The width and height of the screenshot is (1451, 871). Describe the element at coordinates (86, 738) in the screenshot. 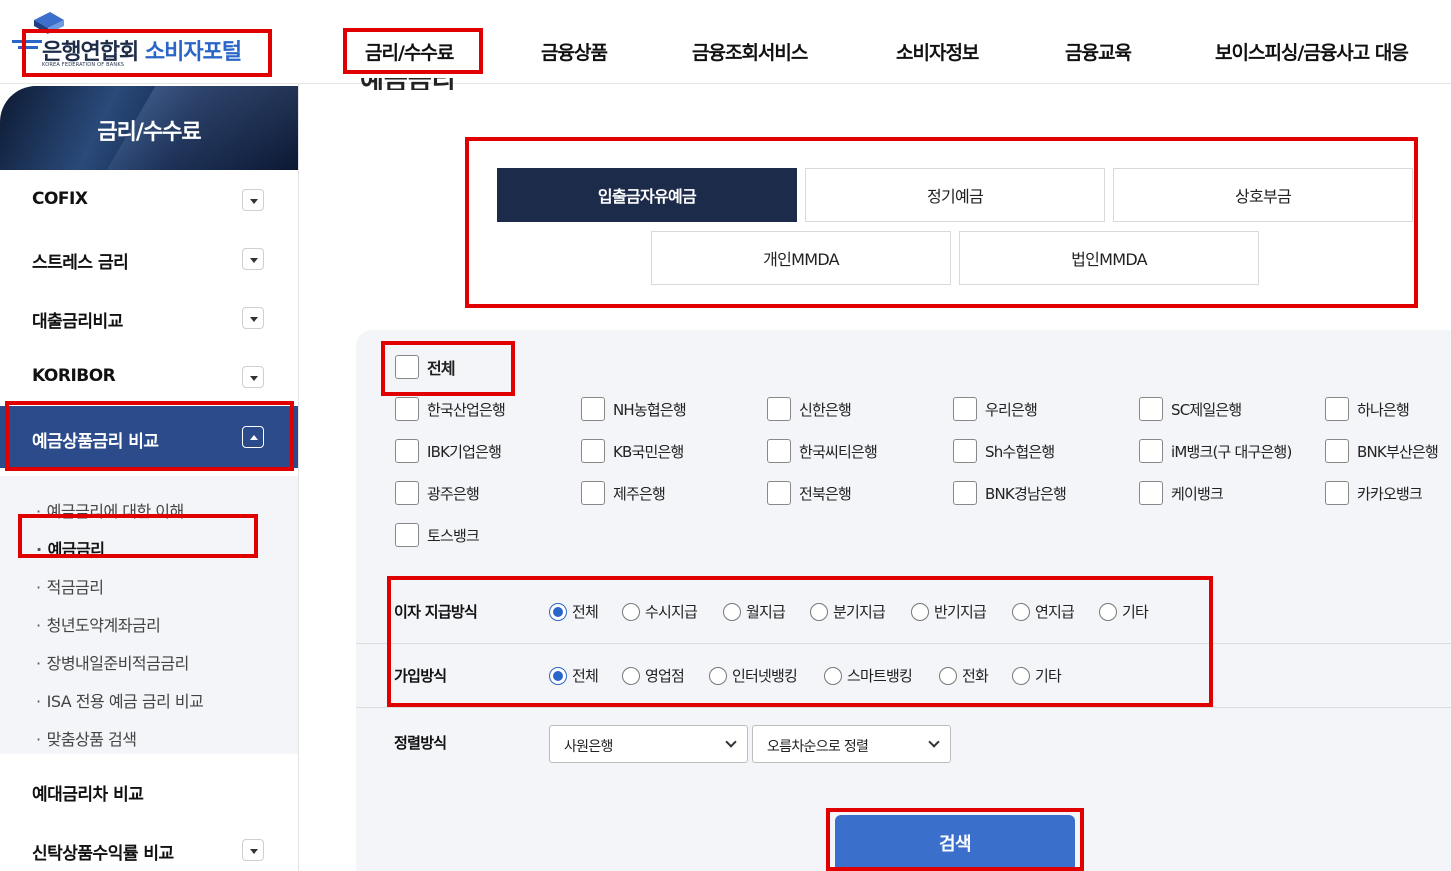

I see `submenu-custom-product-search: 맞춤상품 검색` at that location.